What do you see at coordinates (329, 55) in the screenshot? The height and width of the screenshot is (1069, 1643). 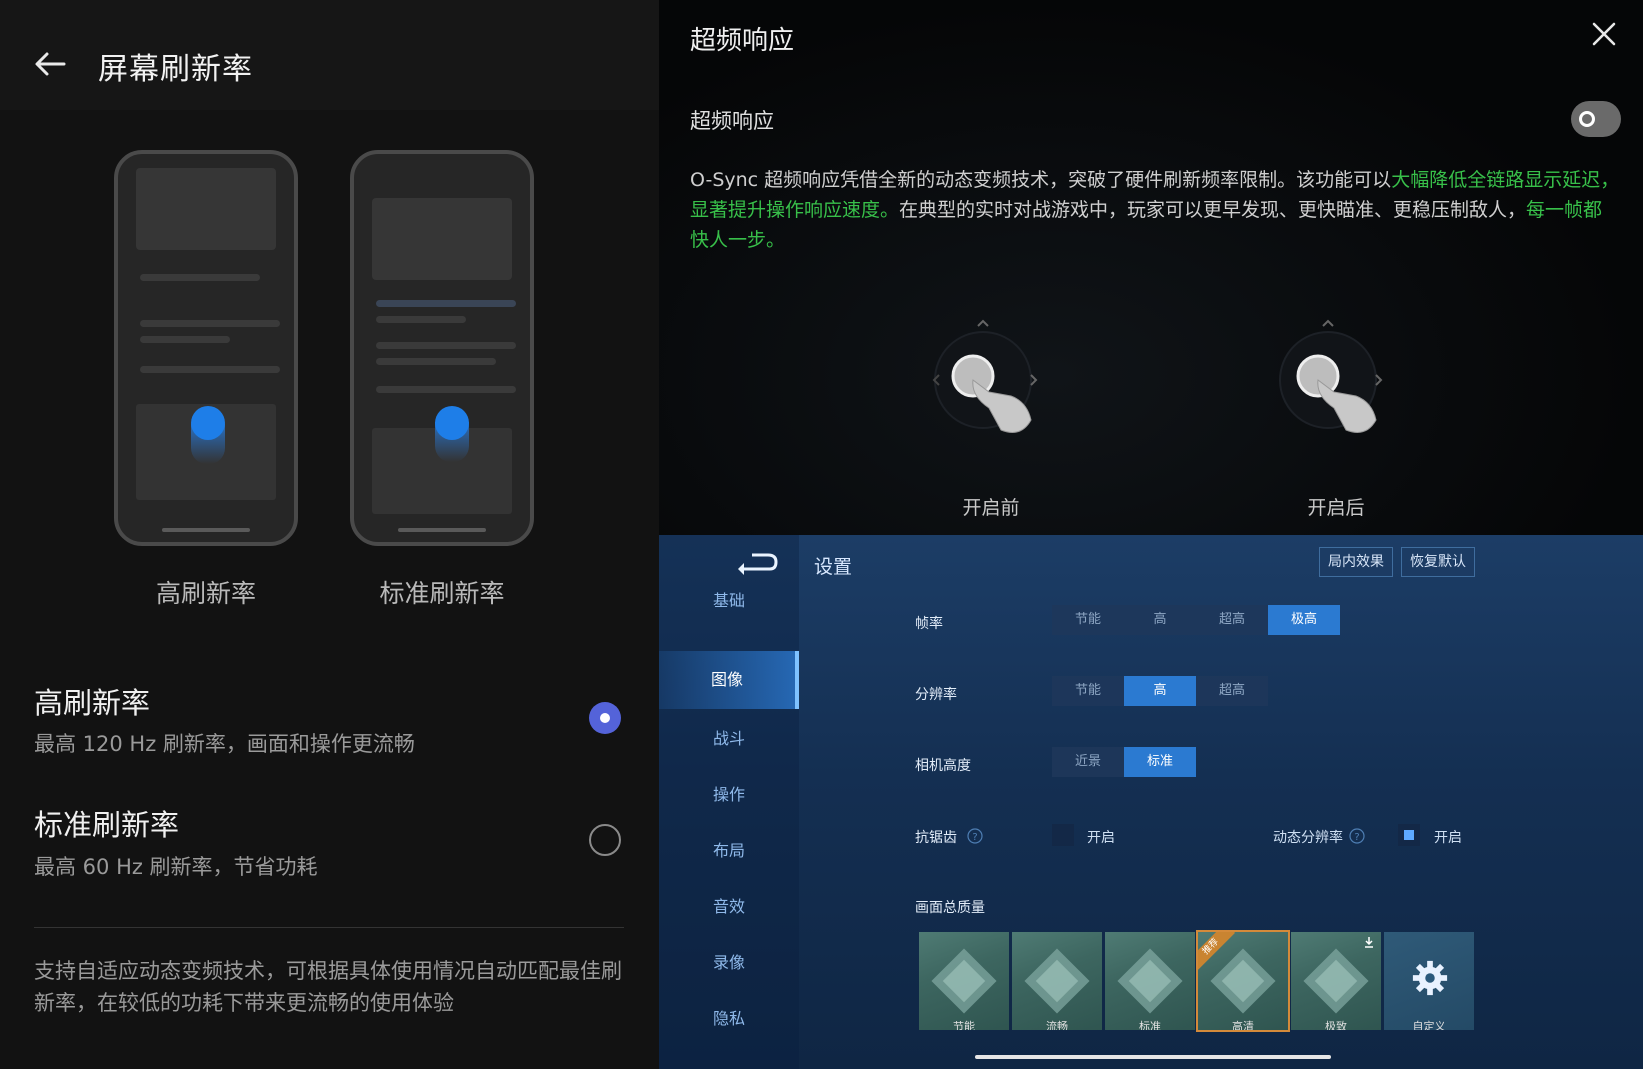 I see `top-bar: 屏幕刷新率` at bounding box center [329, 55].